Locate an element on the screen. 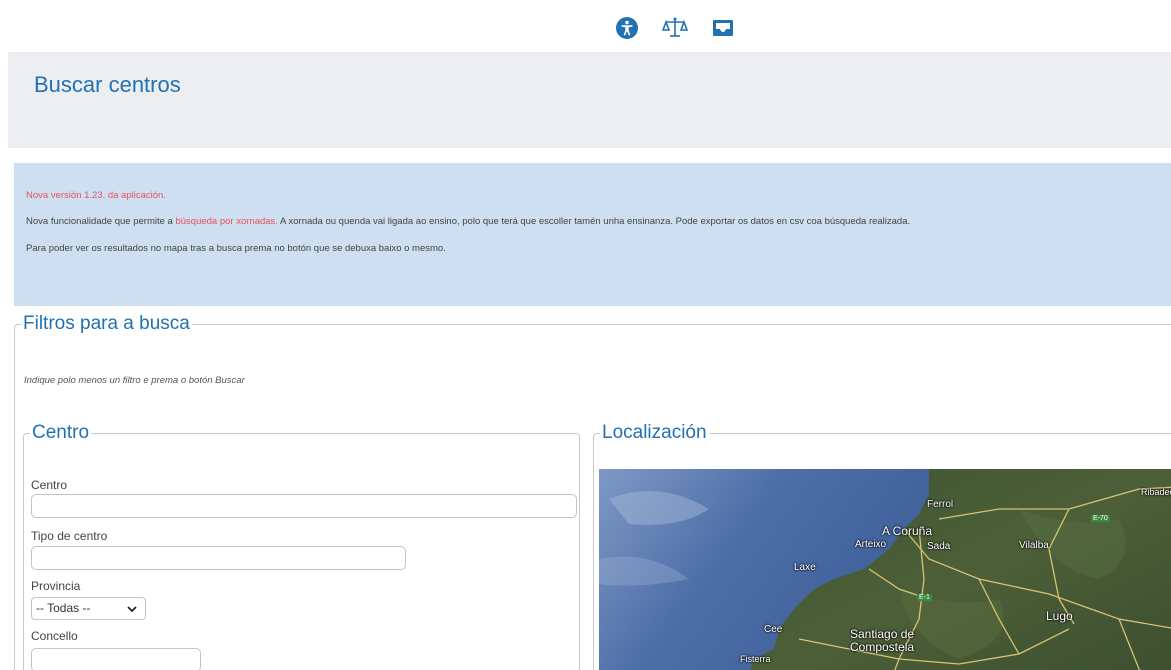  provincia-selected-value: -- Todas -- is located at coordinates (63, 608).